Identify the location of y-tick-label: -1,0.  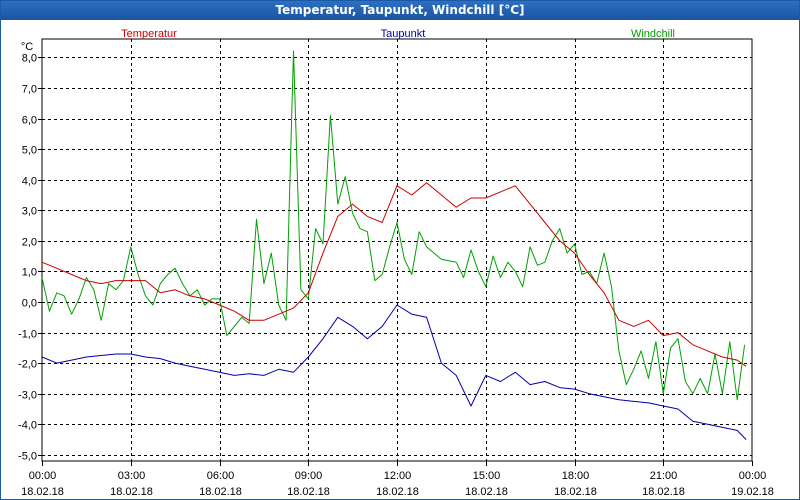
(27, 335).